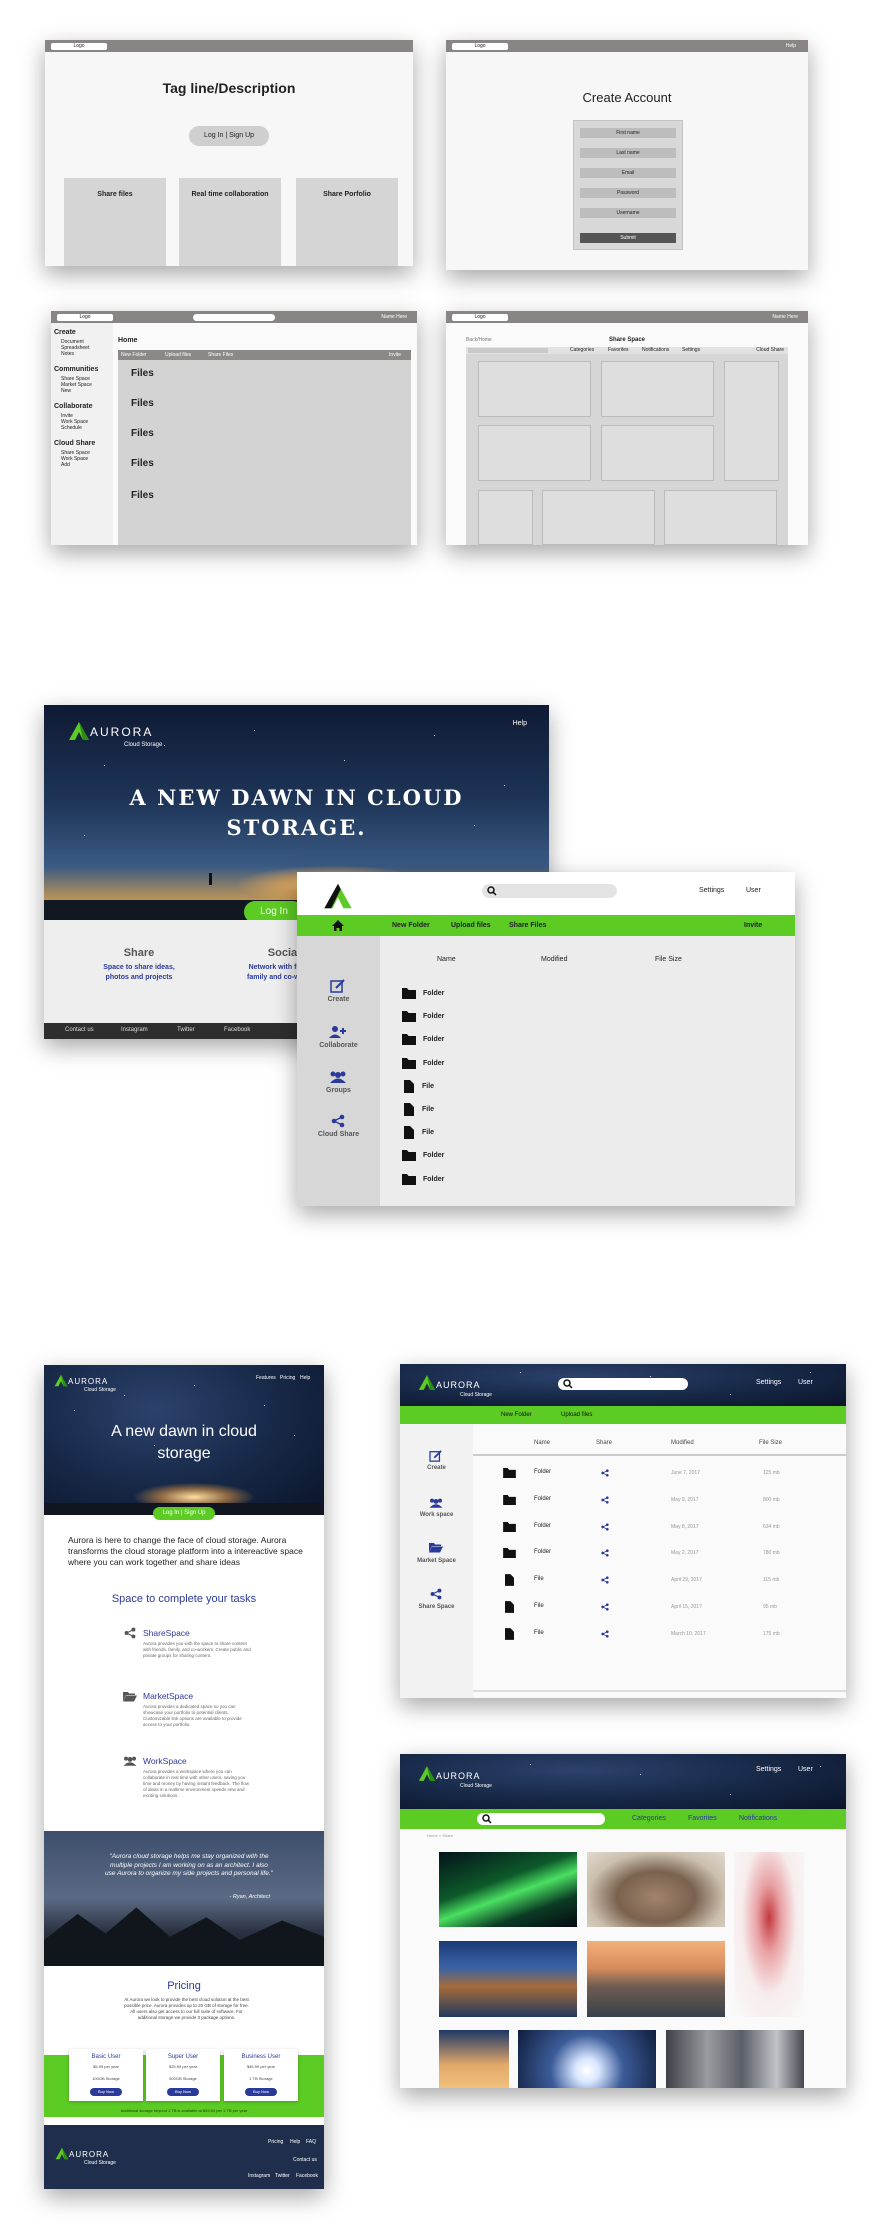  What do you see at coordinates (65, 332) in the screenshot?
I see `sidebar-heading-create: Create` at bounding box center [65, 332].